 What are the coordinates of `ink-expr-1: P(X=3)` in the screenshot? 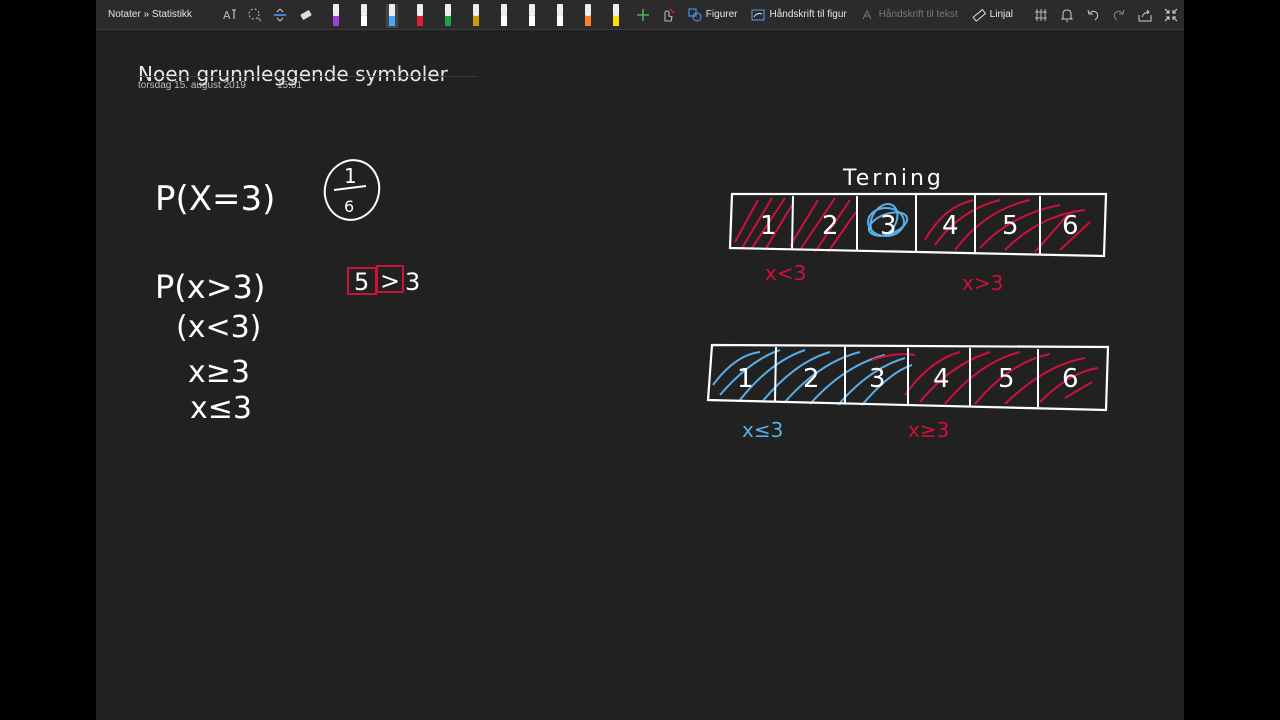 It's located at (215, 199).